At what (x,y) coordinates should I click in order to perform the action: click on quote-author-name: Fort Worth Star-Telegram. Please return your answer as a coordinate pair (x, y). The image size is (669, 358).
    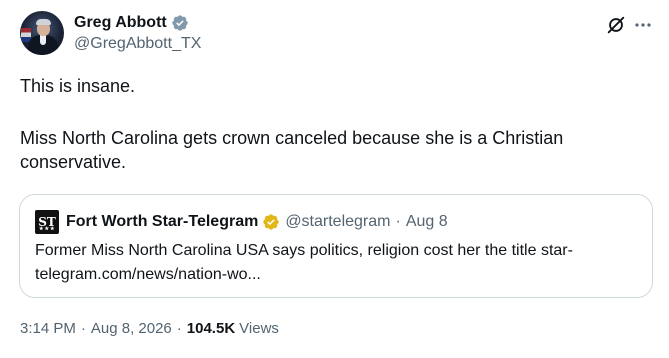
    Looking at the image, I should click on (162, 222).